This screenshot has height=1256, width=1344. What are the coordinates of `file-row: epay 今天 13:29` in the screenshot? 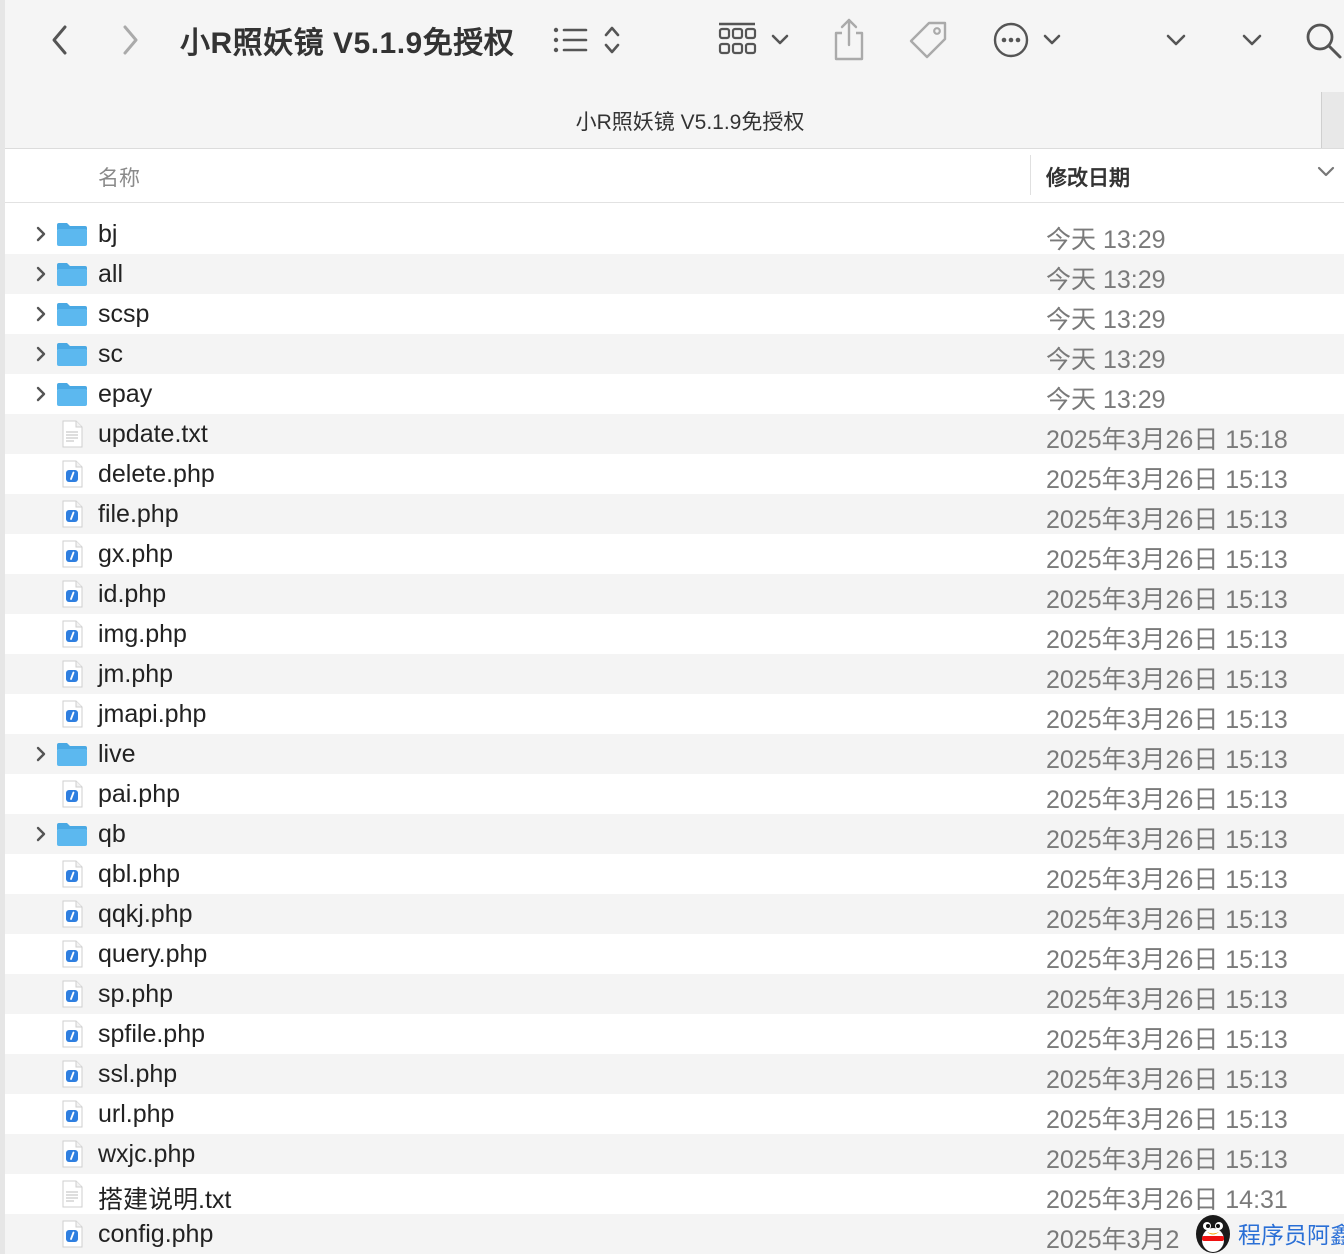 It's located at (672, 394).